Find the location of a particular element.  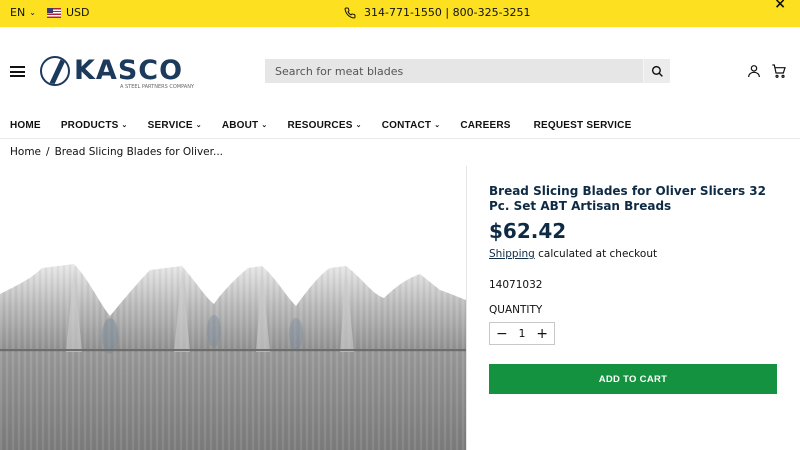

search-icon is located at coordinates (657, 71).